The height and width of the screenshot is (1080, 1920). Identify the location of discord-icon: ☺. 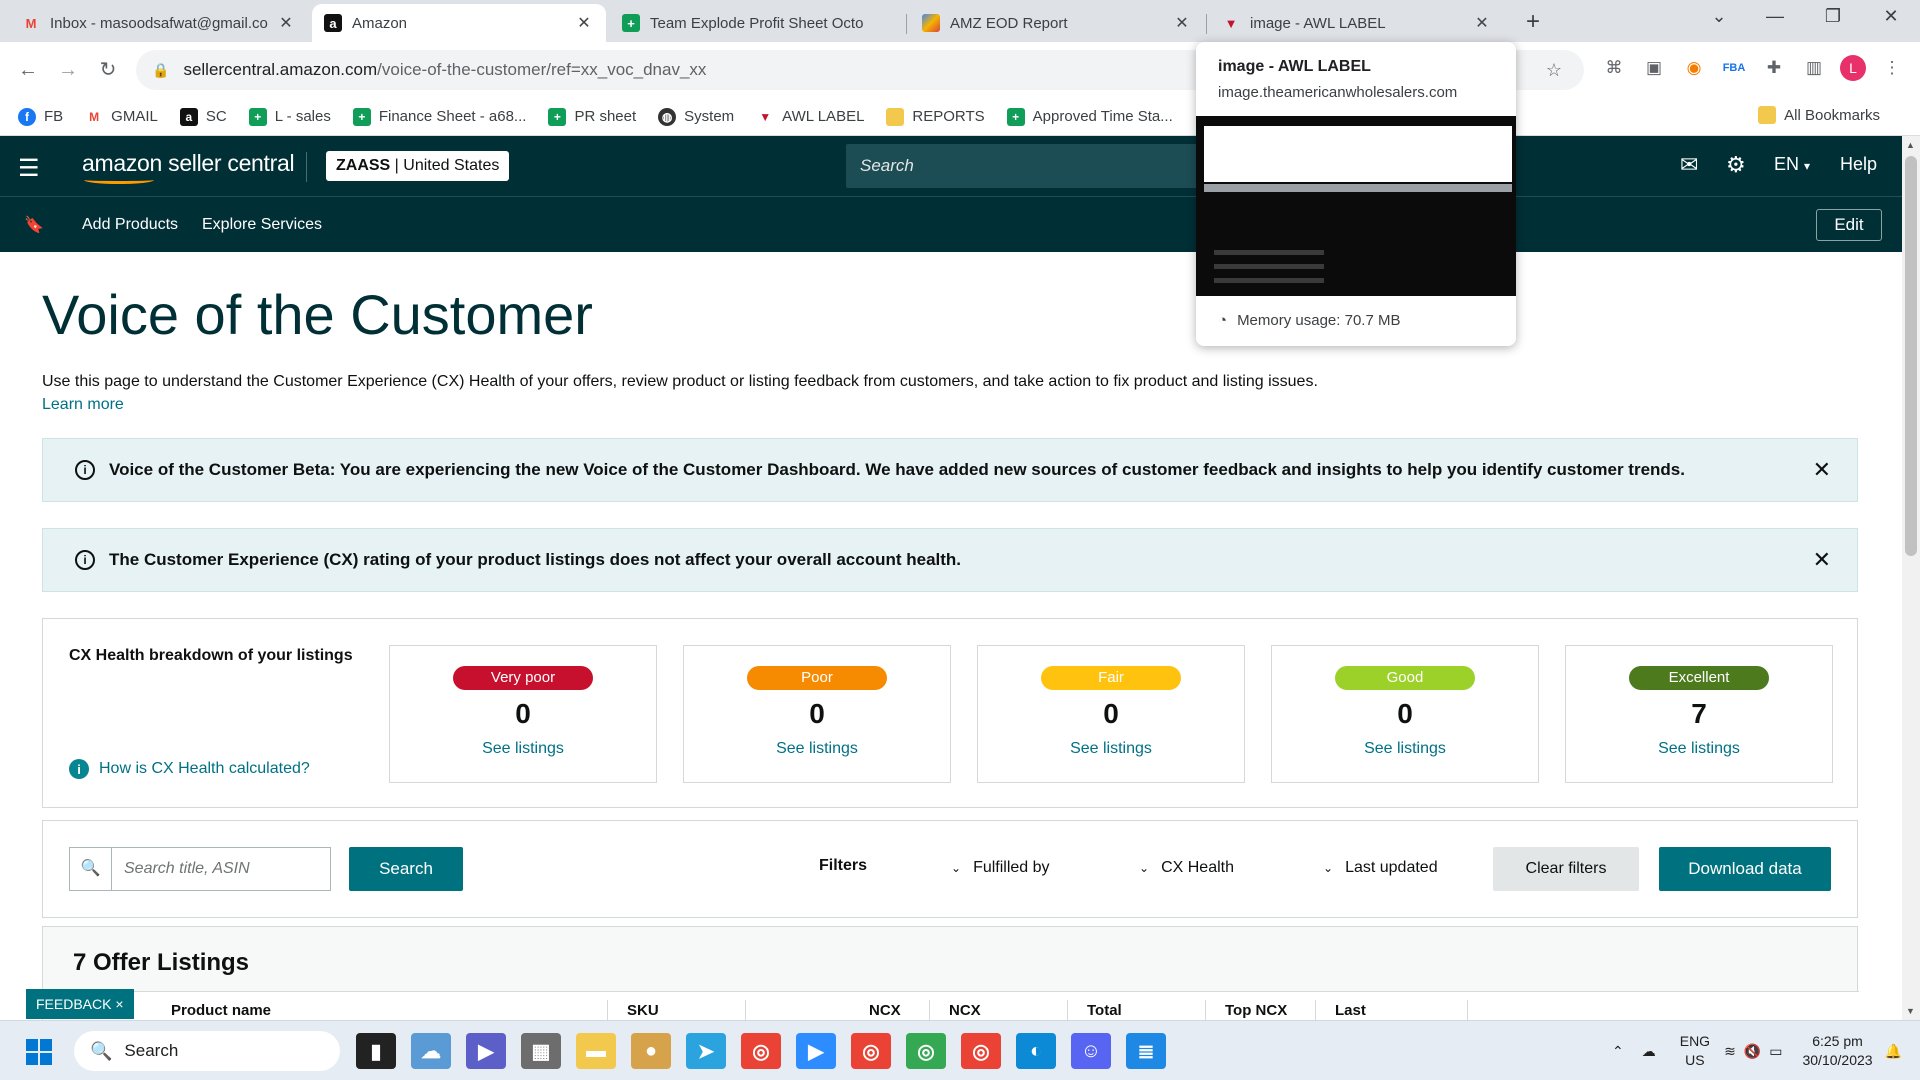
(1091, 1051).